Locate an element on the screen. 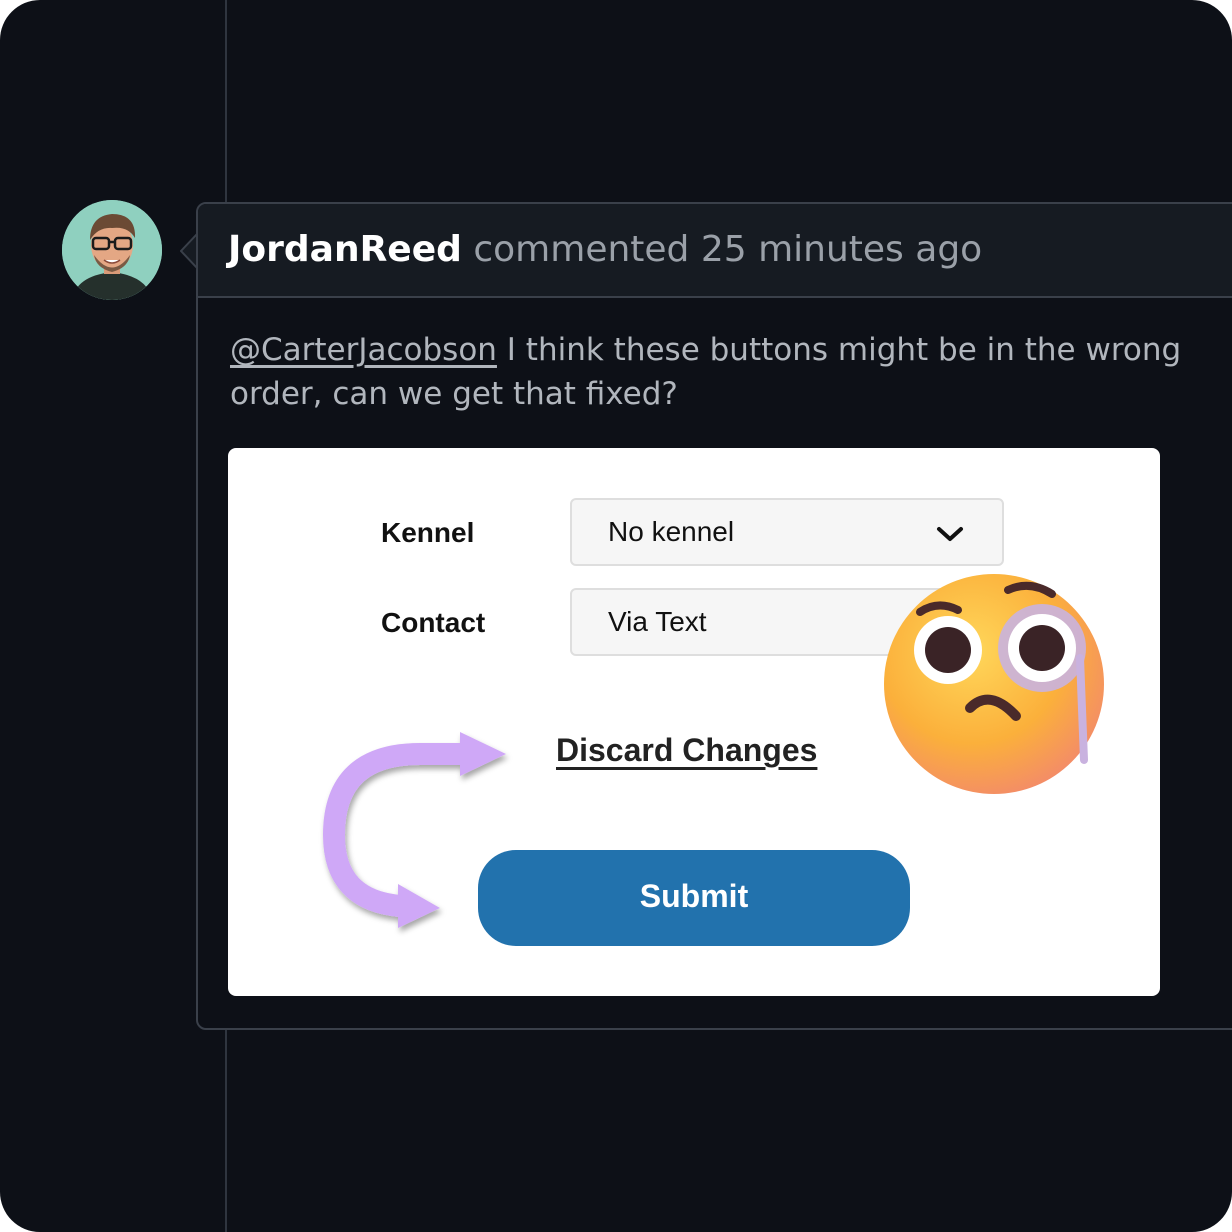 This screenshot has height=1232, width=1232. face-with-monocle-emoji is located at coordinates (994, 684).